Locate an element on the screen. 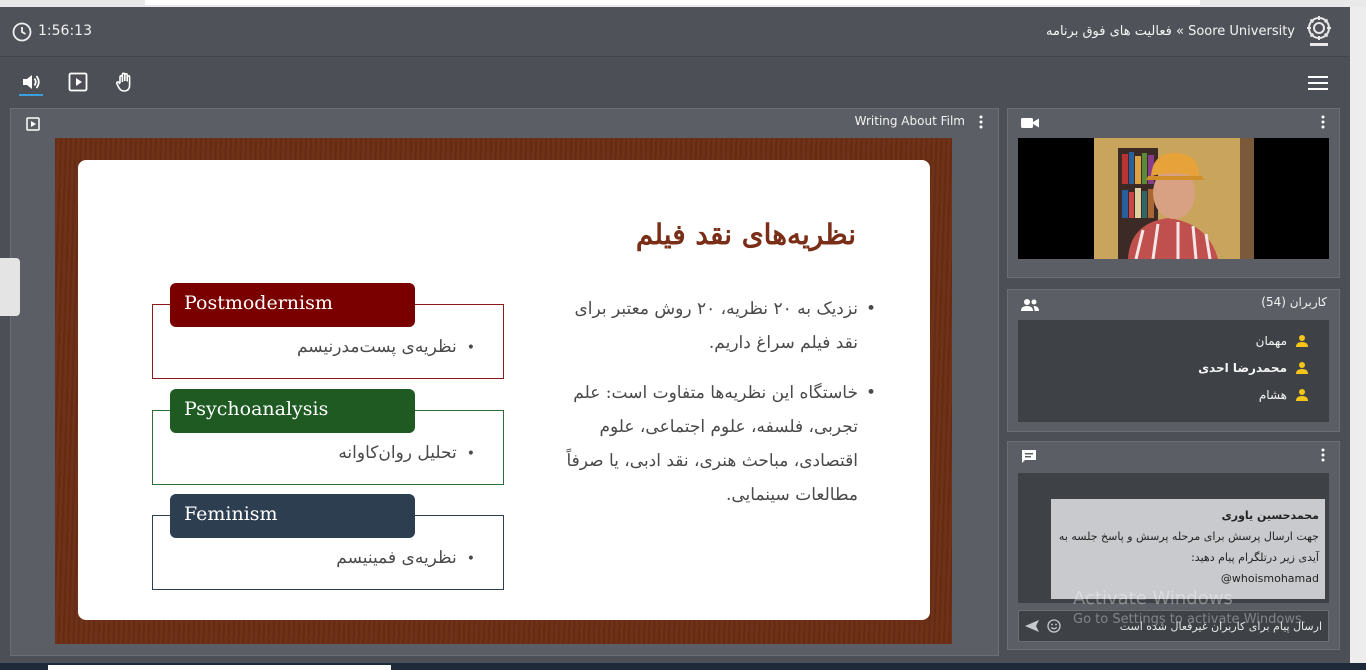  video-panel is located at coordinates (1173, 193).